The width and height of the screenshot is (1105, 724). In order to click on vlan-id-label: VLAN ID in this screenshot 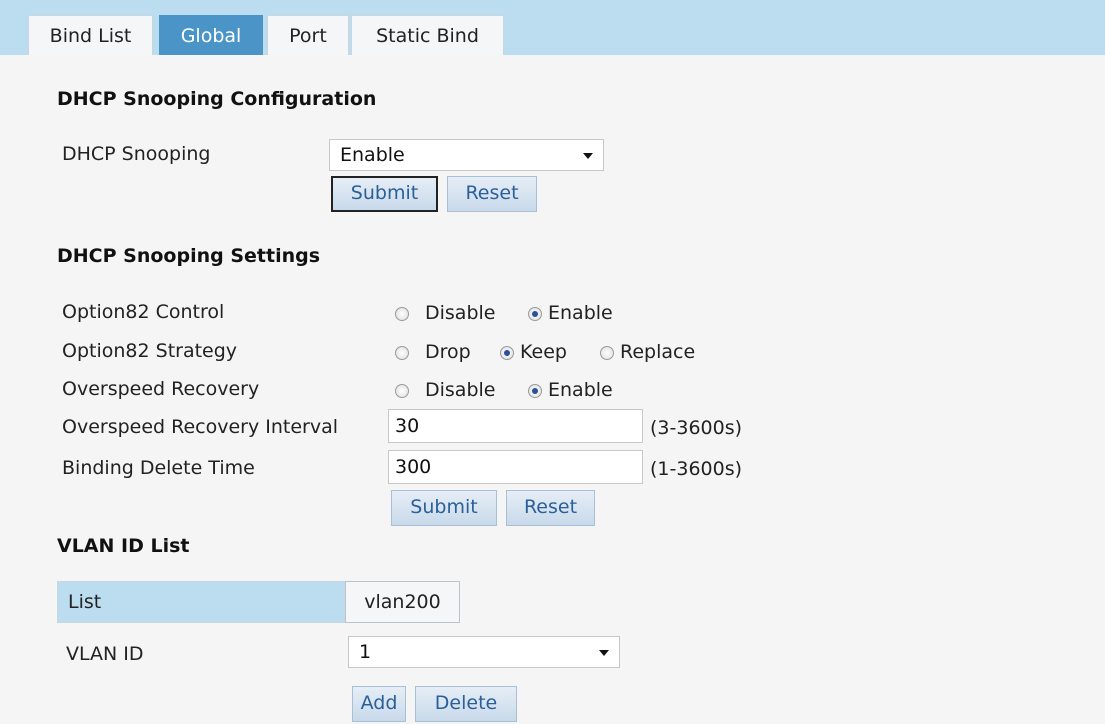, I will do `click(105, 654)`.